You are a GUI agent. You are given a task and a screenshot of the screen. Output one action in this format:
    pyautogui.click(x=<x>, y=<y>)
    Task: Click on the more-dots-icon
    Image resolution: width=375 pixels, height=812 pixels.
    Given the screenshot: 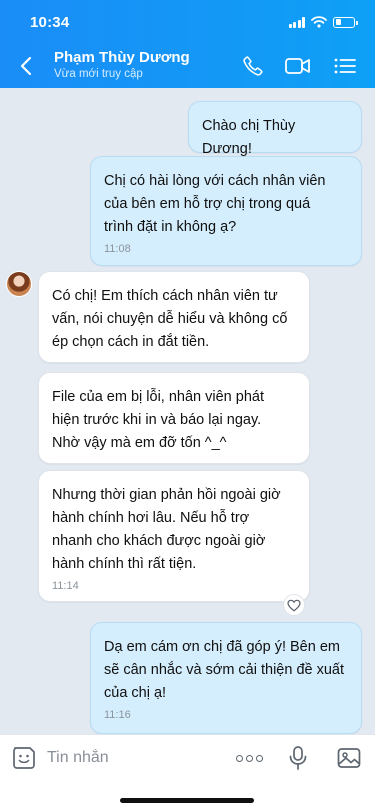 What is the action you would take?
    pyautogui.click(x=249, y=758)
    